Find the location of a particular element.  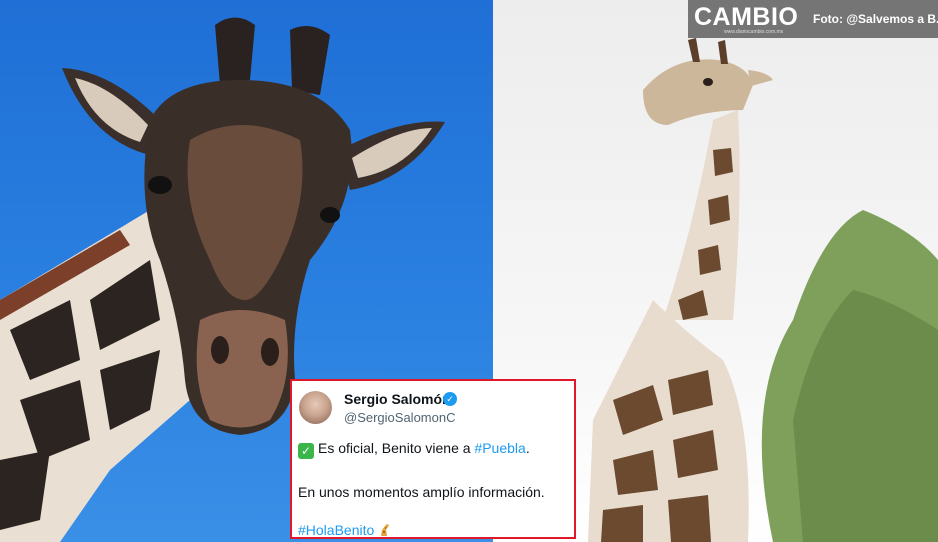

cambio-url: www.diariocambio.com.mx is located at coordinates (754, 32).